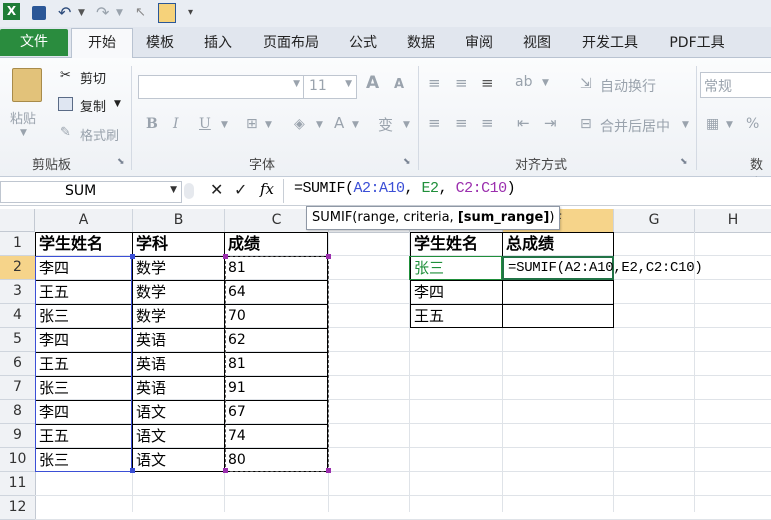  Describe the element at coordinates (18, 412) in the screenshot. I see `row-header-8: 8` at that location.